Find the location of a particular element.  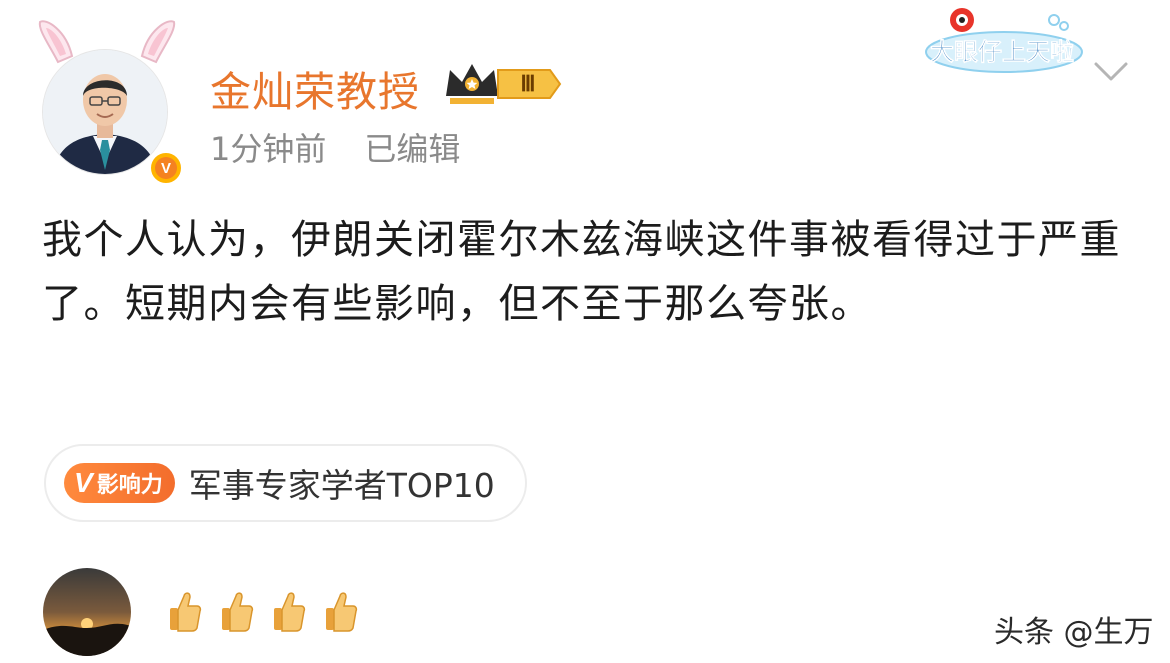

crown-level-icon: Ⅲ is located at coordinates (503, 83).